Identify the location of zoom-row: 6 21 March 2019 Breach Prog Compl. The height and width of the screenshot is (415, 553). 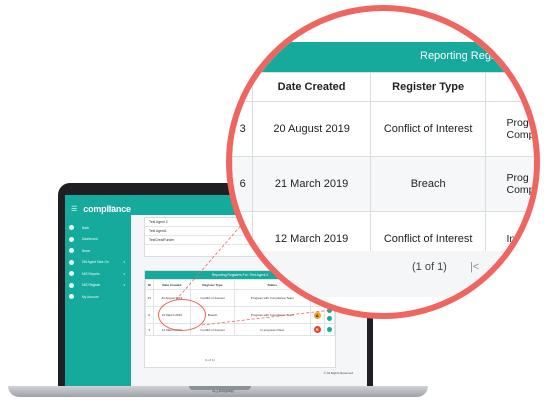
(384, 184).